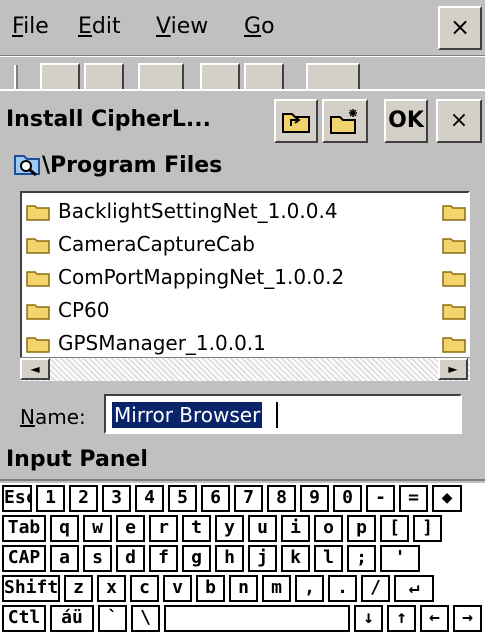  What do you see at coordinates (149, 498) in the screenshot?
I see `key: 4` at bounding box center [149, 498].